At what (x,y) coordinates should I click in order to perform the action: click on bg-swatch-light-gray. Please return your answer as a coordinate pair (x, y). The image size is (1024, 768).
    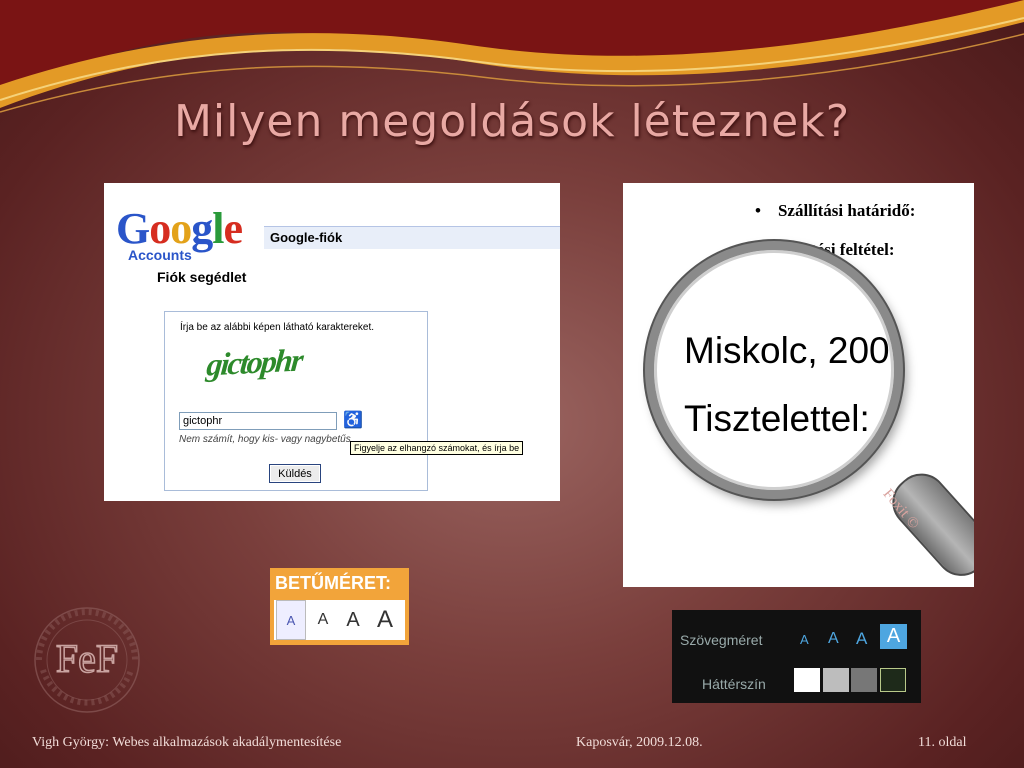
    Looking at the image, I should click on (836, 680).